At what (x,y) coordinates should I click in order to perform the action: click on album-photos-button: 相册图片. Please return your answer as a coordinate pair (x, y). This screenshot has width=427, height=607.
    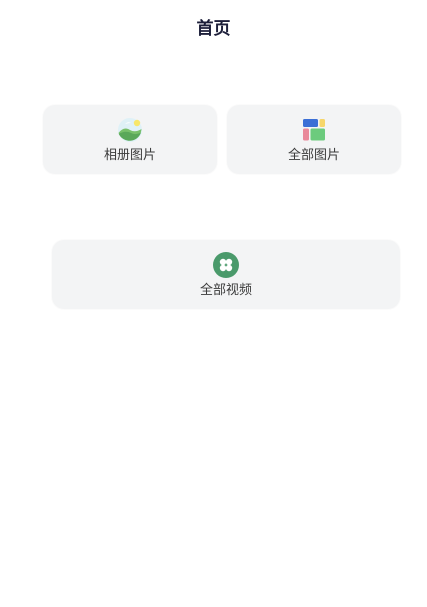
    Looking at the image, I should click on (130, 139).